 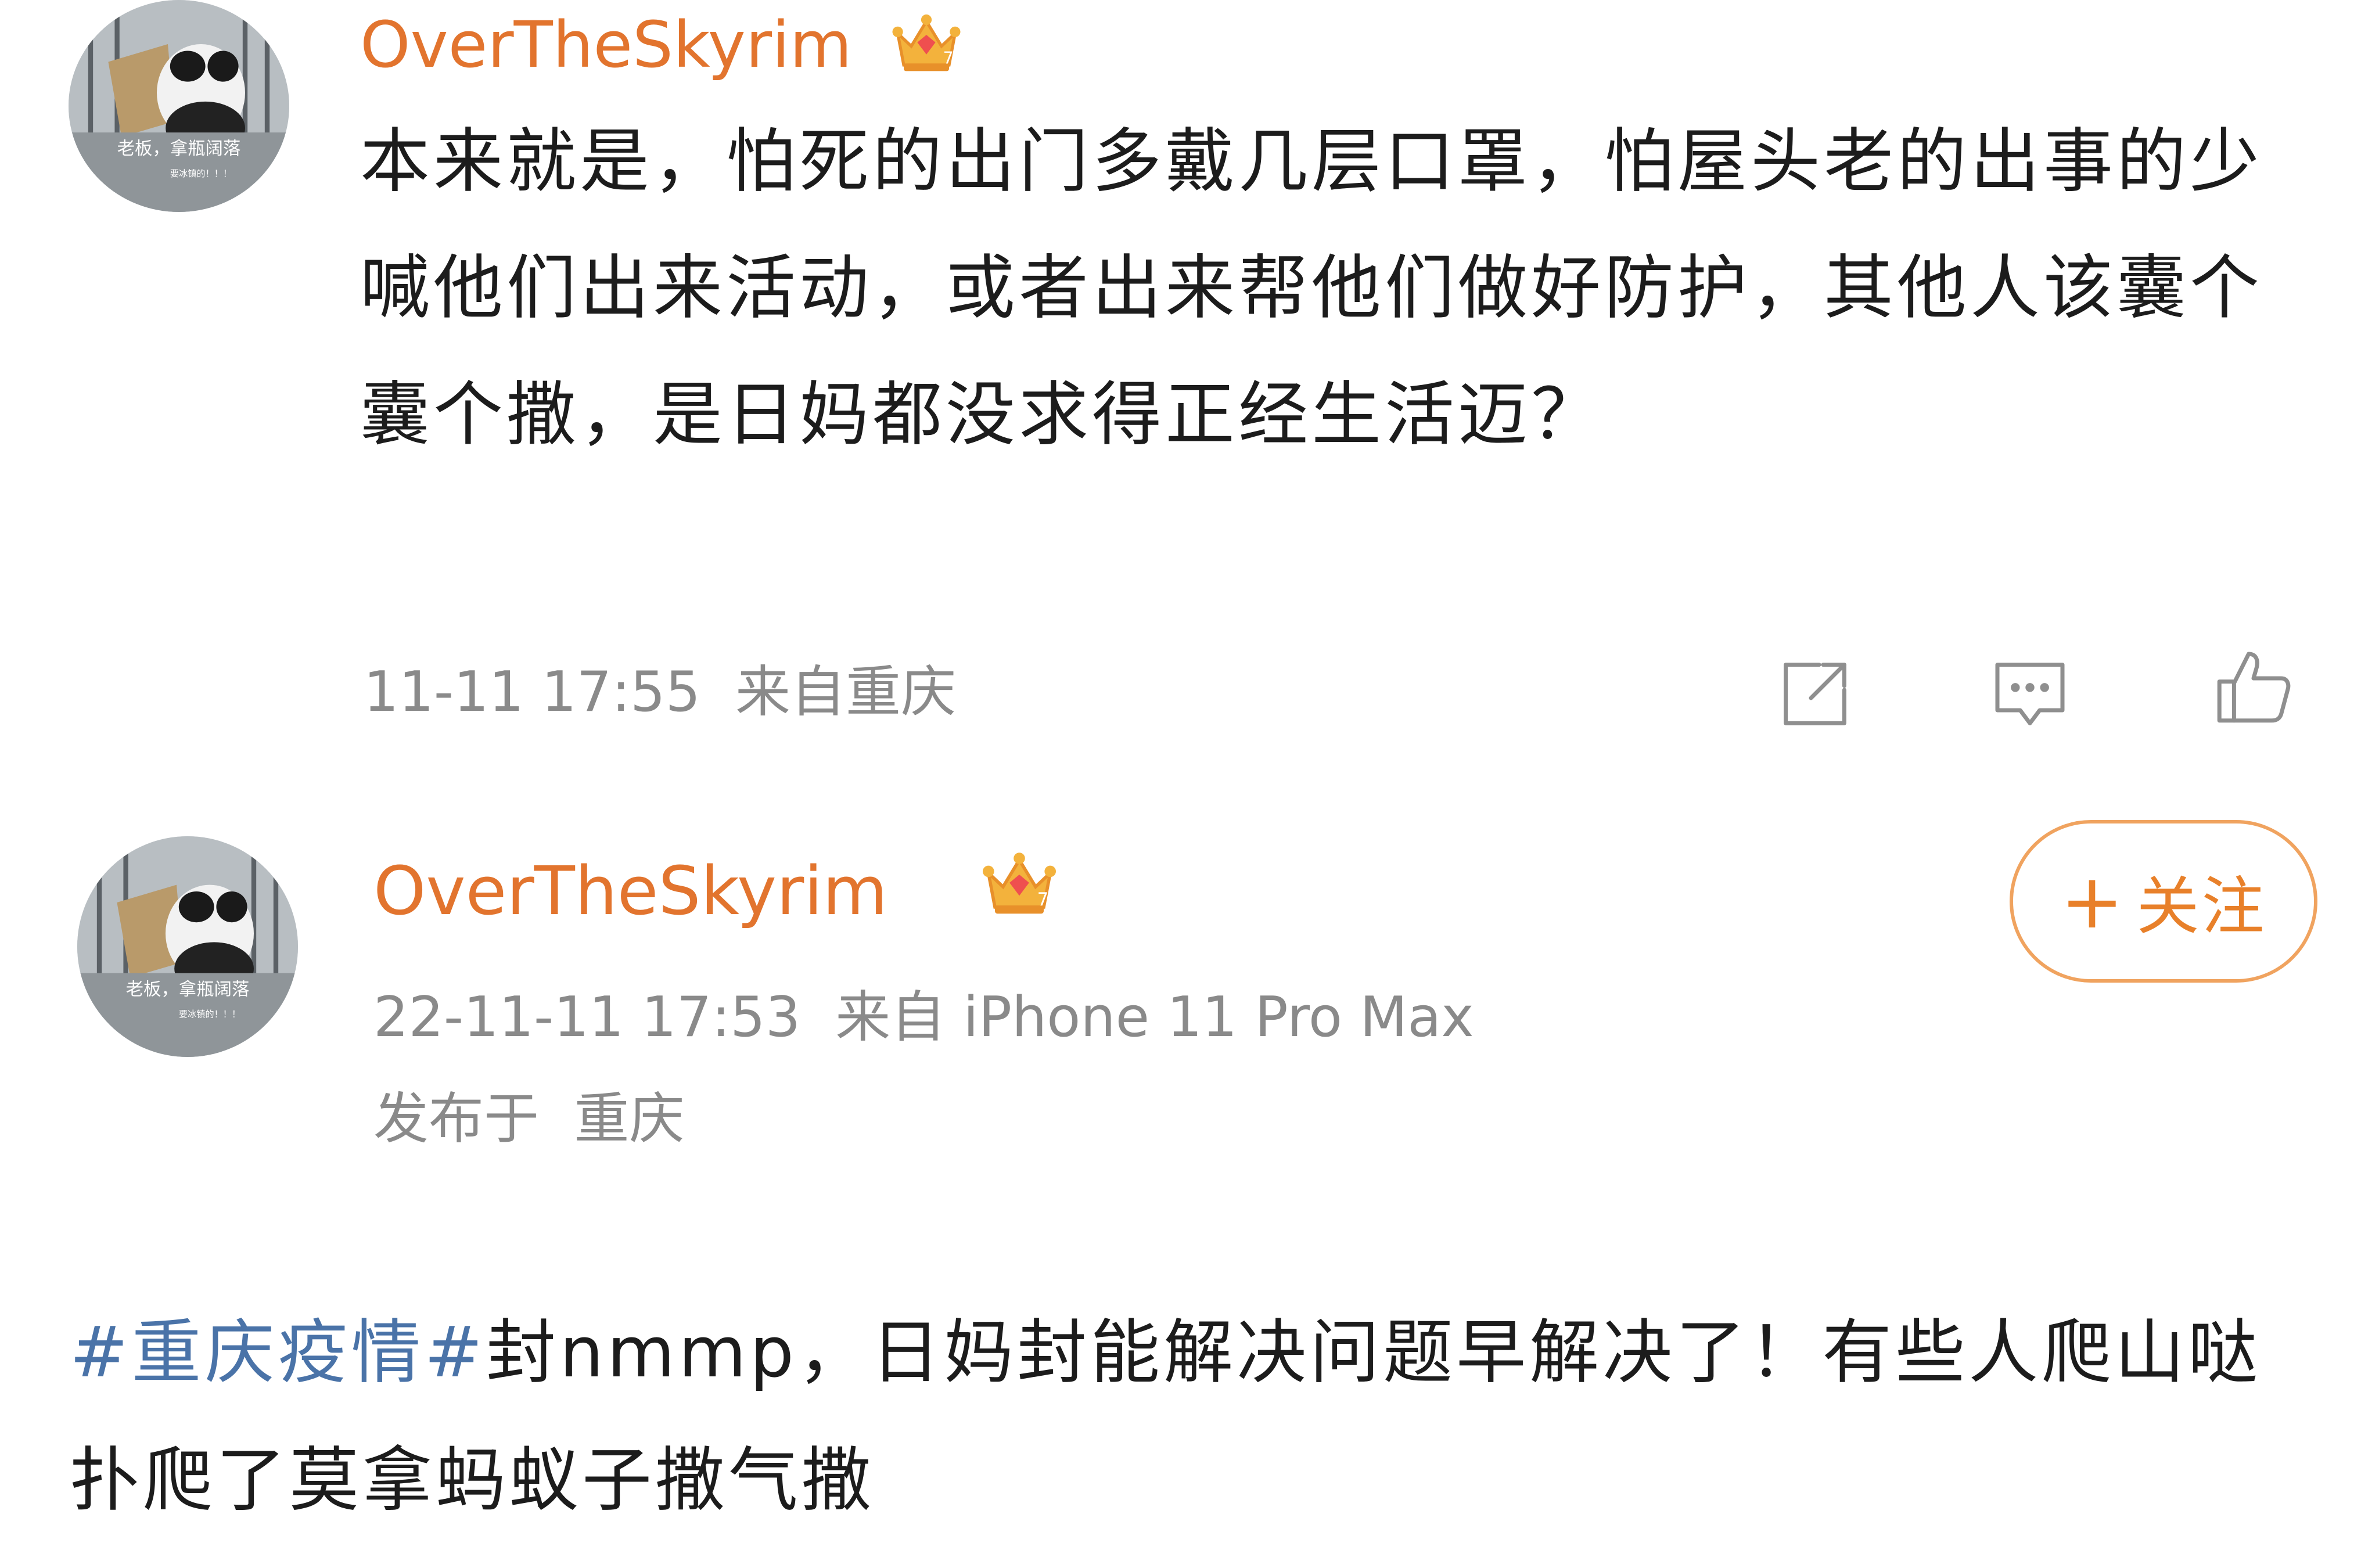 What do you see at coordinates (1815, 694) in the screenshot?
I see `share-icon` at bounding box center [1815, 694].